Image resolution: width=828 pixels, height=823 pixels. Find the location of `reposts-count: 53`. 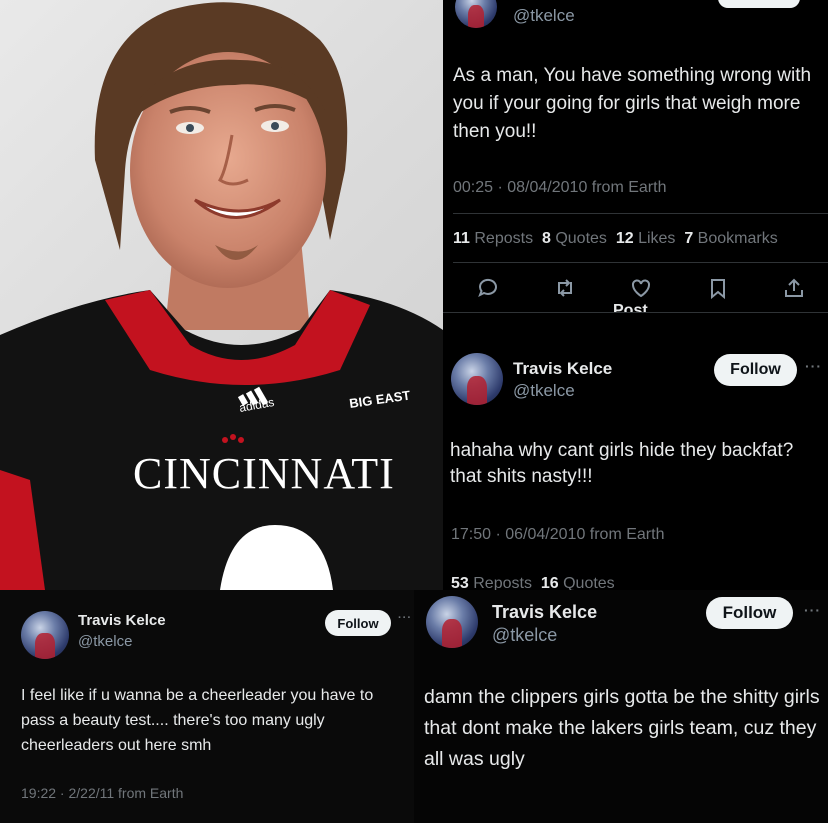

reposts-count: 53 is located at coordinates (460, 582).